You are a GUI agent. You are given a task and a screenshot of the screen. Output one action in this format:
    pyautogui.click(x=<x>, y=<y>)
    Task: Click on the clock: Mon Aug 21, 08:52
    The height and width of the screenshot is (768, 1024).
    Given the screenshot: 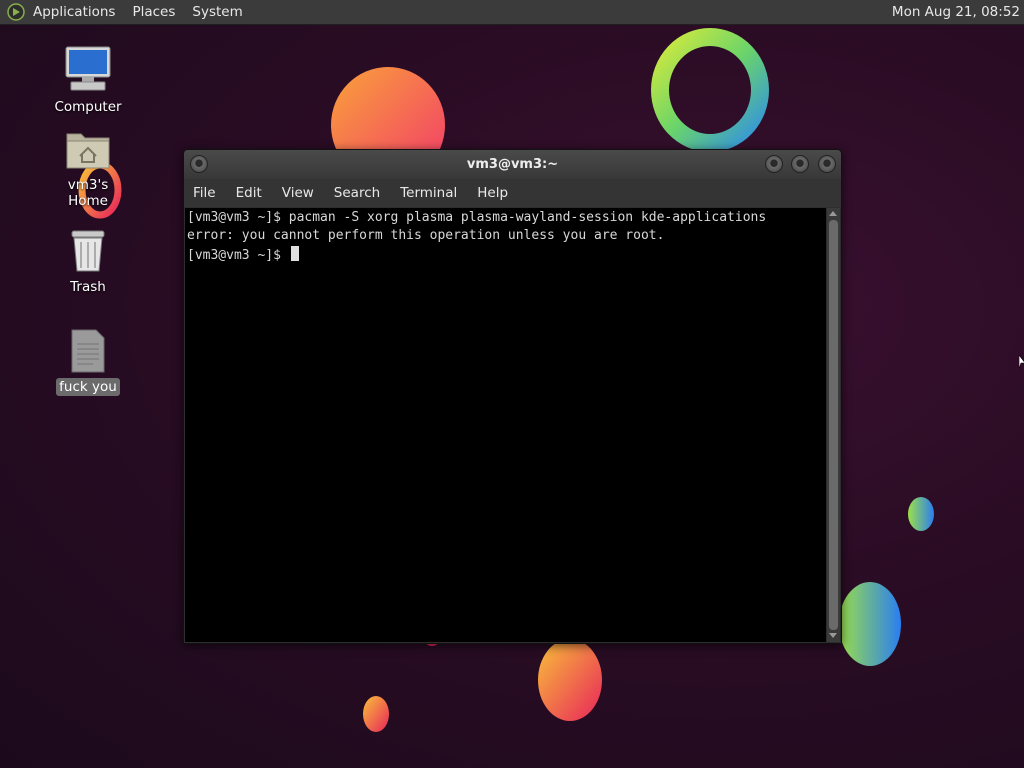 What is the action you would take?
    pyautogui.click(x=956, y=12)
    